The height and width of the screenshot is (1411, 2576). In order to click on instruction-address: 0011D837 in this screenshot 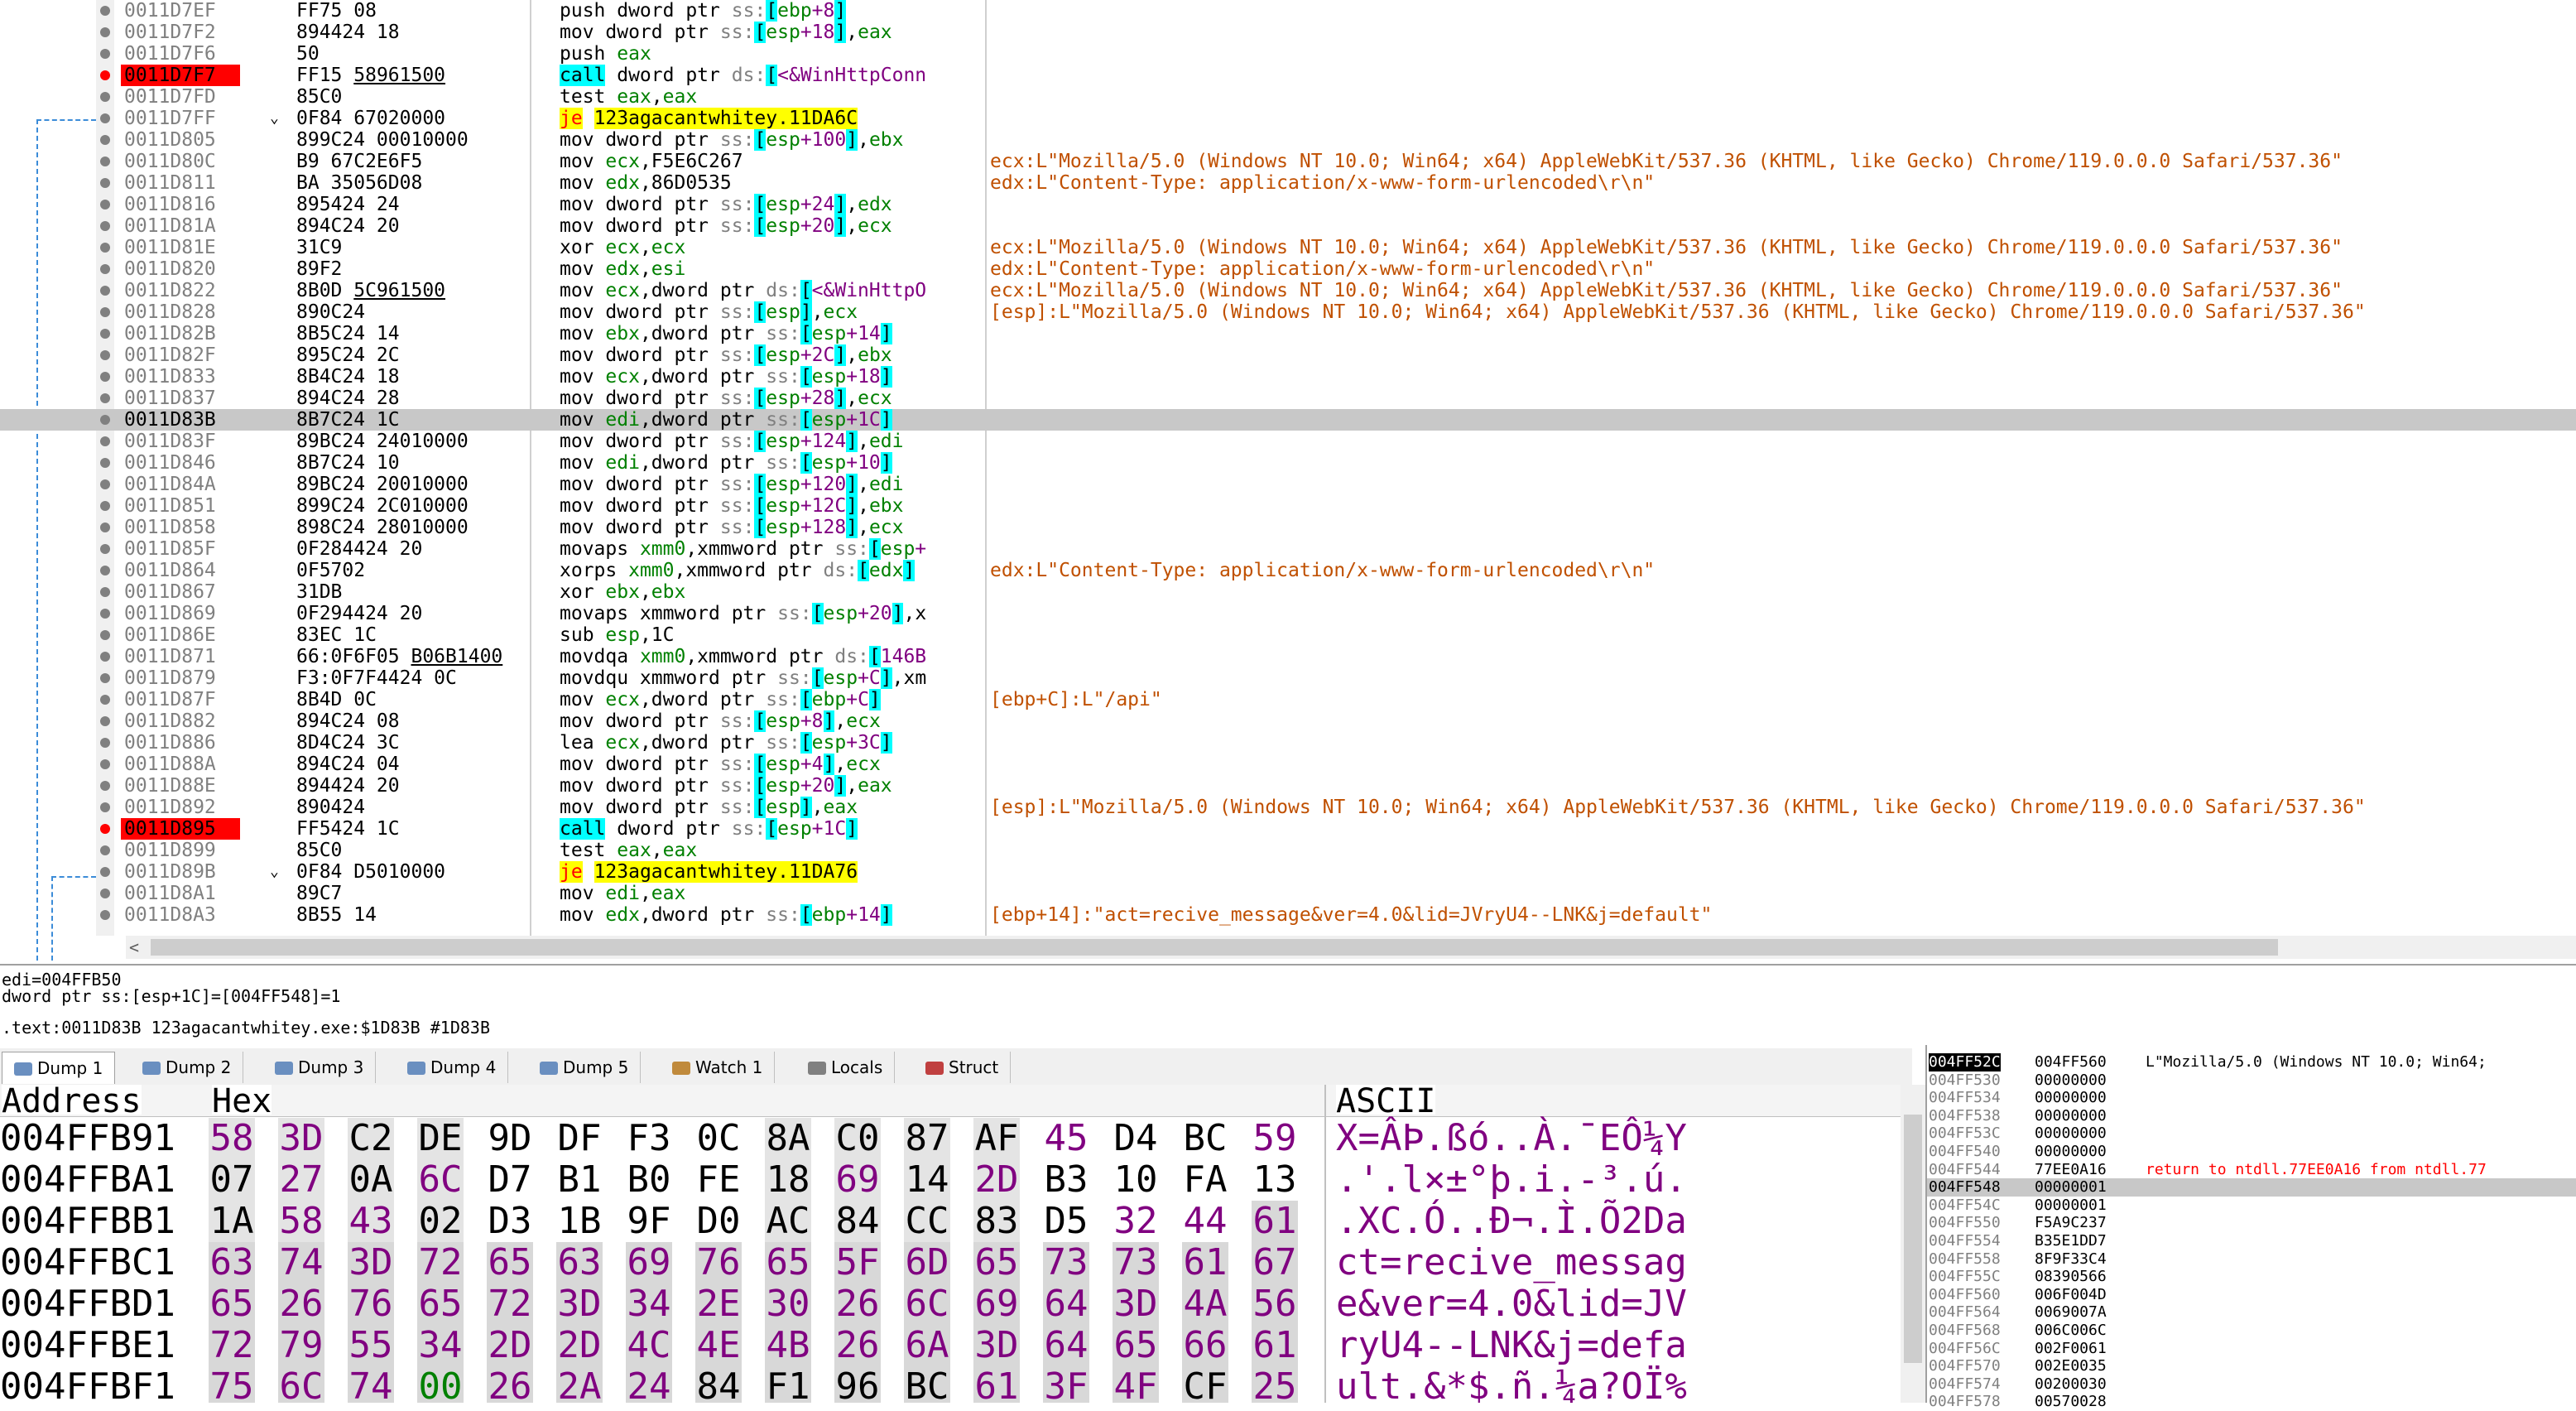, I will do `click(180, 398)`.